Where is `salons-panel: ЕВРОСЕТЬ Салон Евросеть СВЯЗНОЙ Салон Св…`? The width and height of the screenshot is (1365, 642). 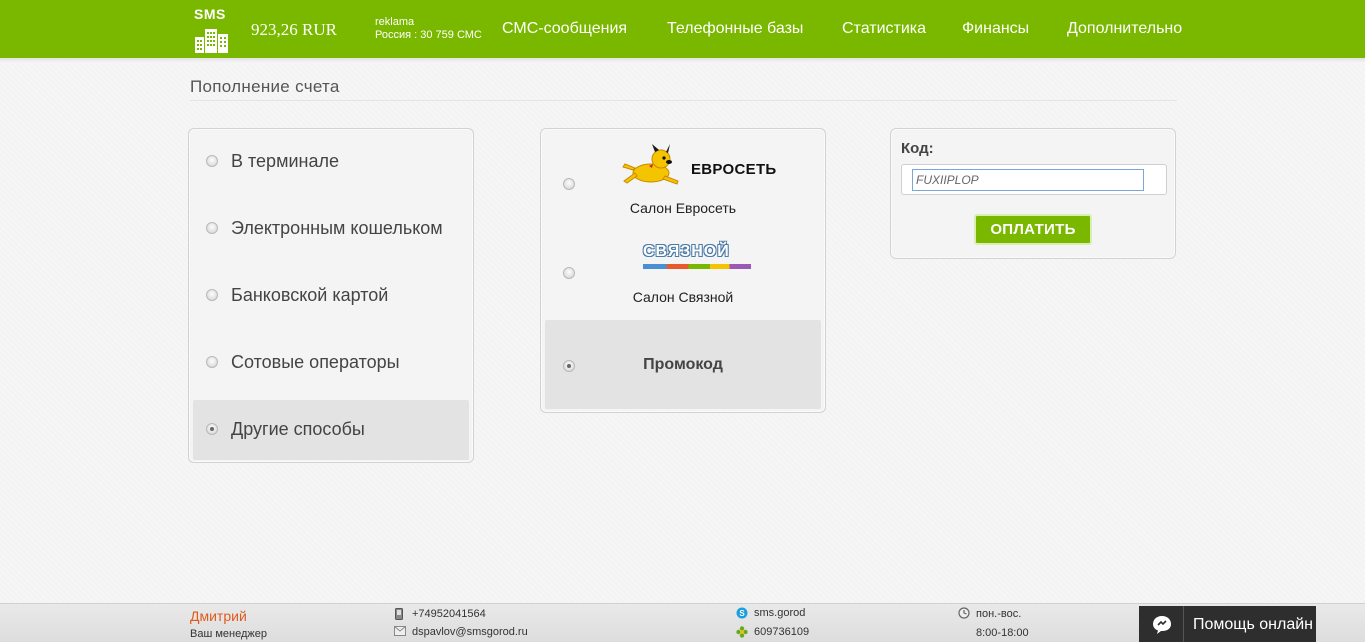 salons-panel: ЕВРОСЕТЬ Салон Евросеть СВЯЗНОЙ Салон Св… is located at coordinates (683, 270).